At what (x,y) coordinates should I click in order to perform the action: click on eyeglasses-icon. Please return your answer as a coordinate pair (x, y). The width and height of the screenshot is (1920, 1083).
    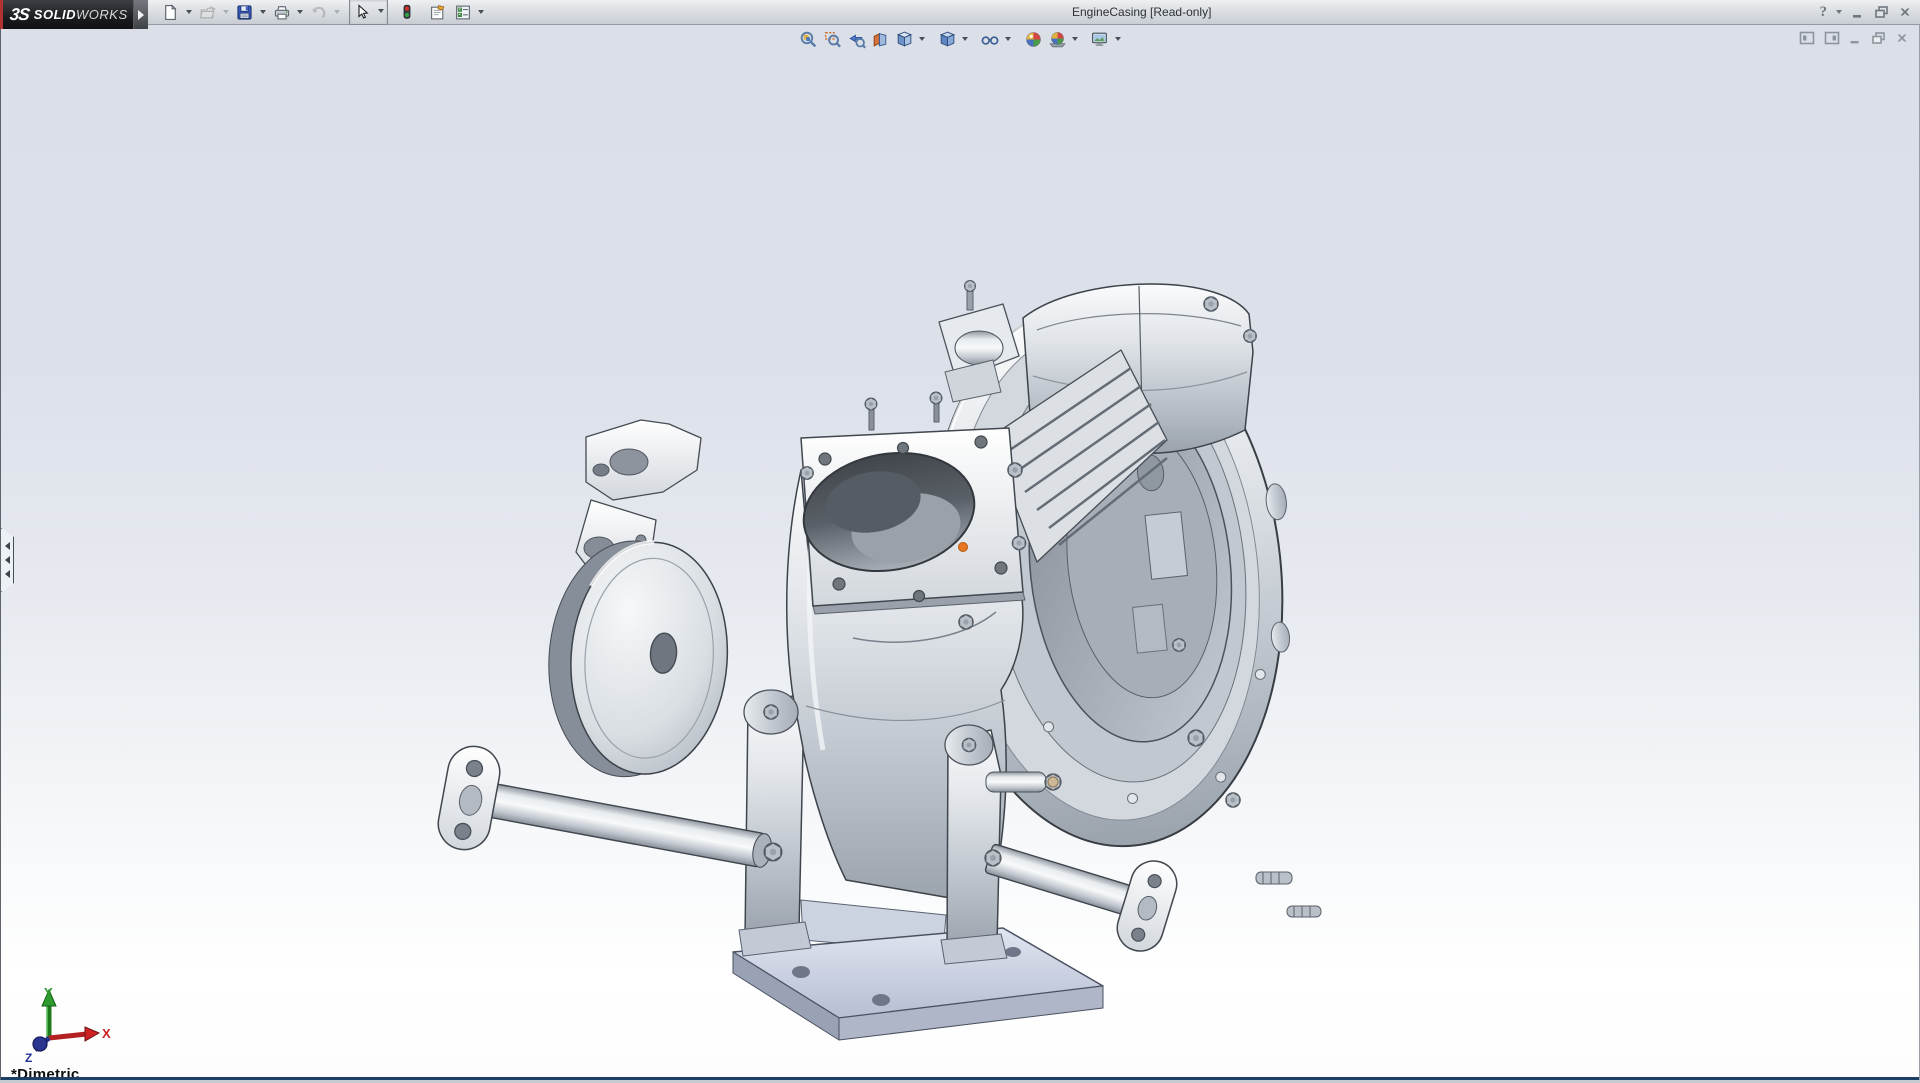
    Looking at the image, I should click on (990, 40).